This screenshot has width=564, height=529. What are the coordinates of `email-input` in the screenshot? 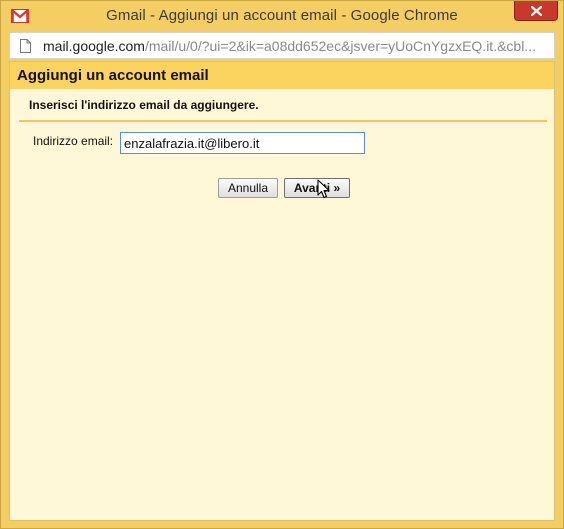 It's located at (242, 143).